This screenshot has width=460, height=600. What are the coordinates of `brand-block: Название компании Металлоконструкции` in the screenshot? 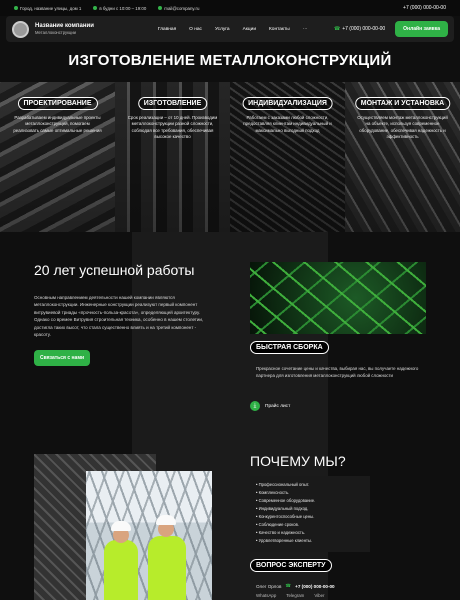 It's located at (64, 29).